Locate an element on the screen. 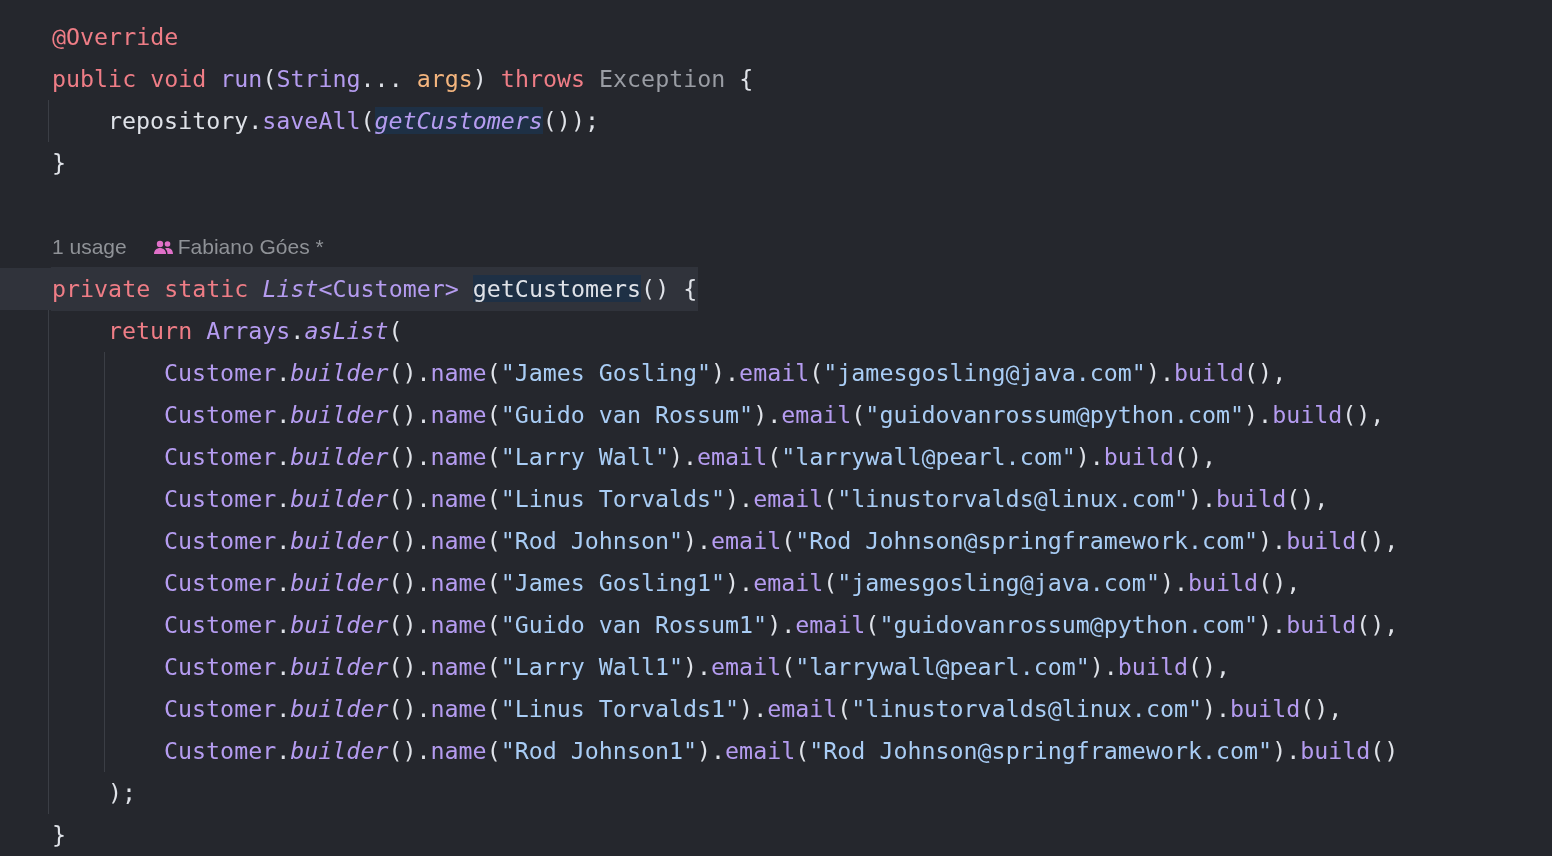  people-icon is located at coordinates (163, 247).